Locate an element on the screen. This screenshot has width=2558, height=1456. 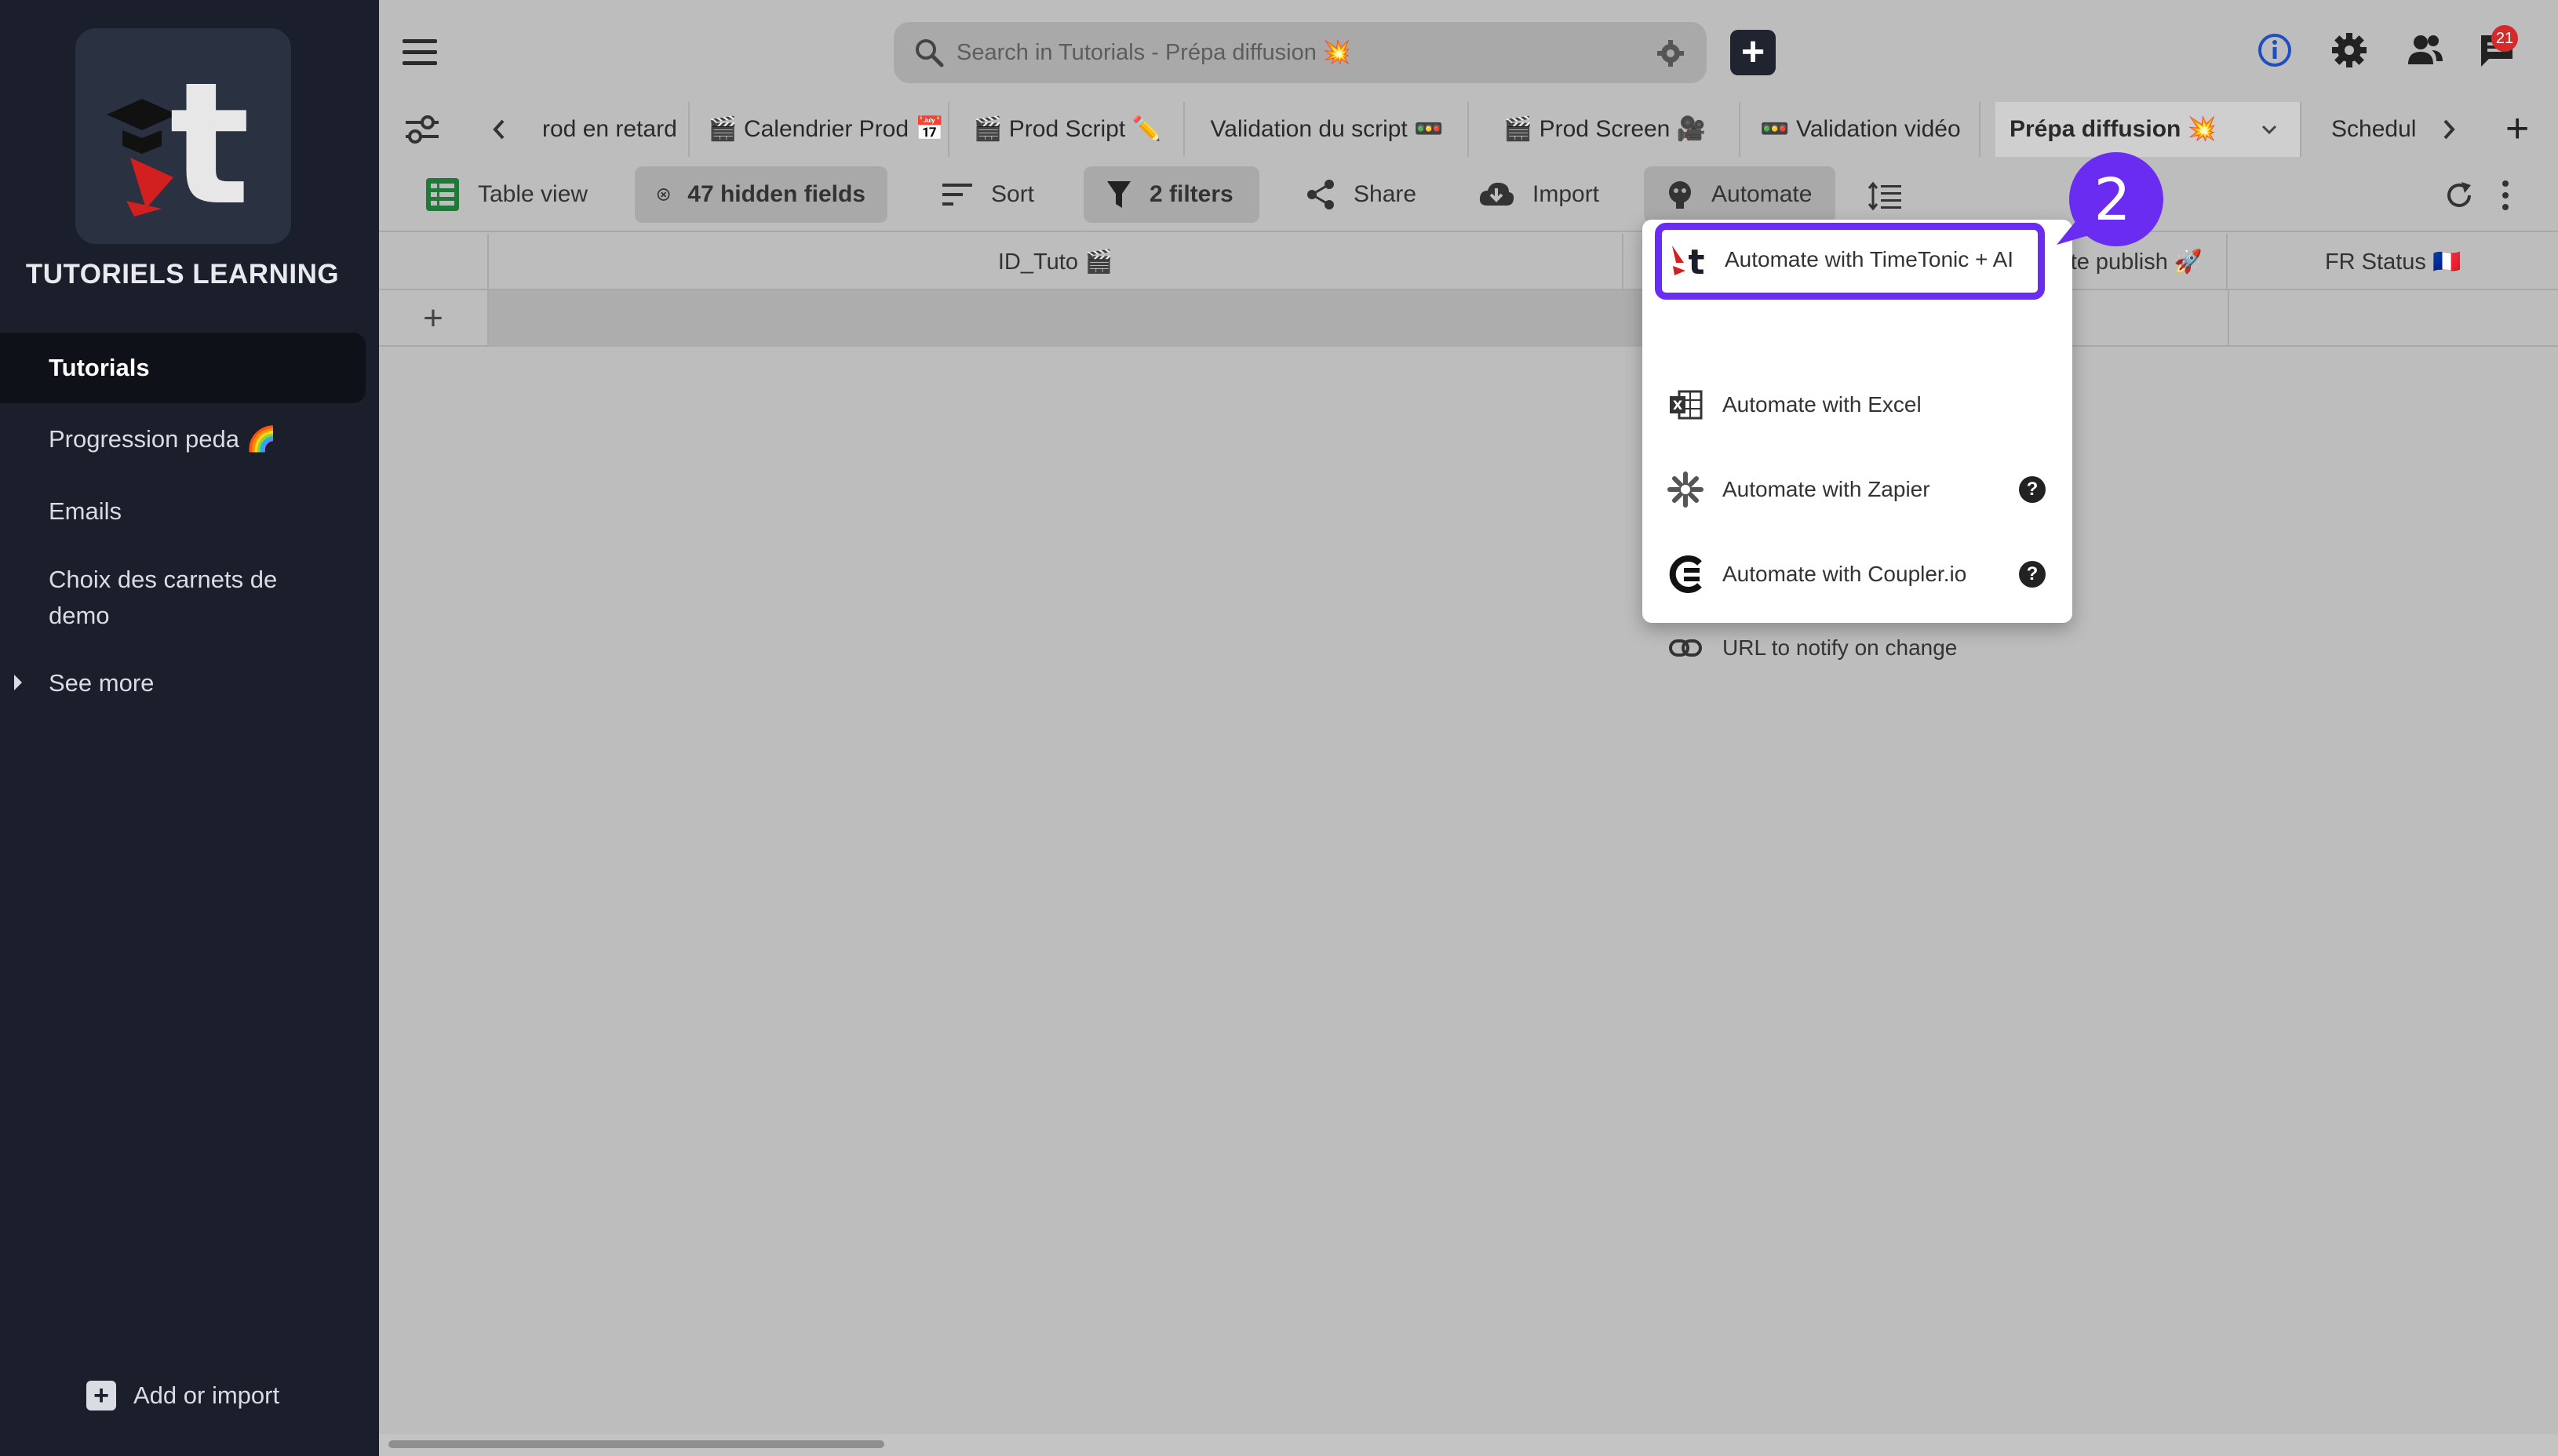
grid-header: ID_Tuto 🎬 te publish 🚀 FR Status 🇫🇷 is located at coordinates (1468, 262).